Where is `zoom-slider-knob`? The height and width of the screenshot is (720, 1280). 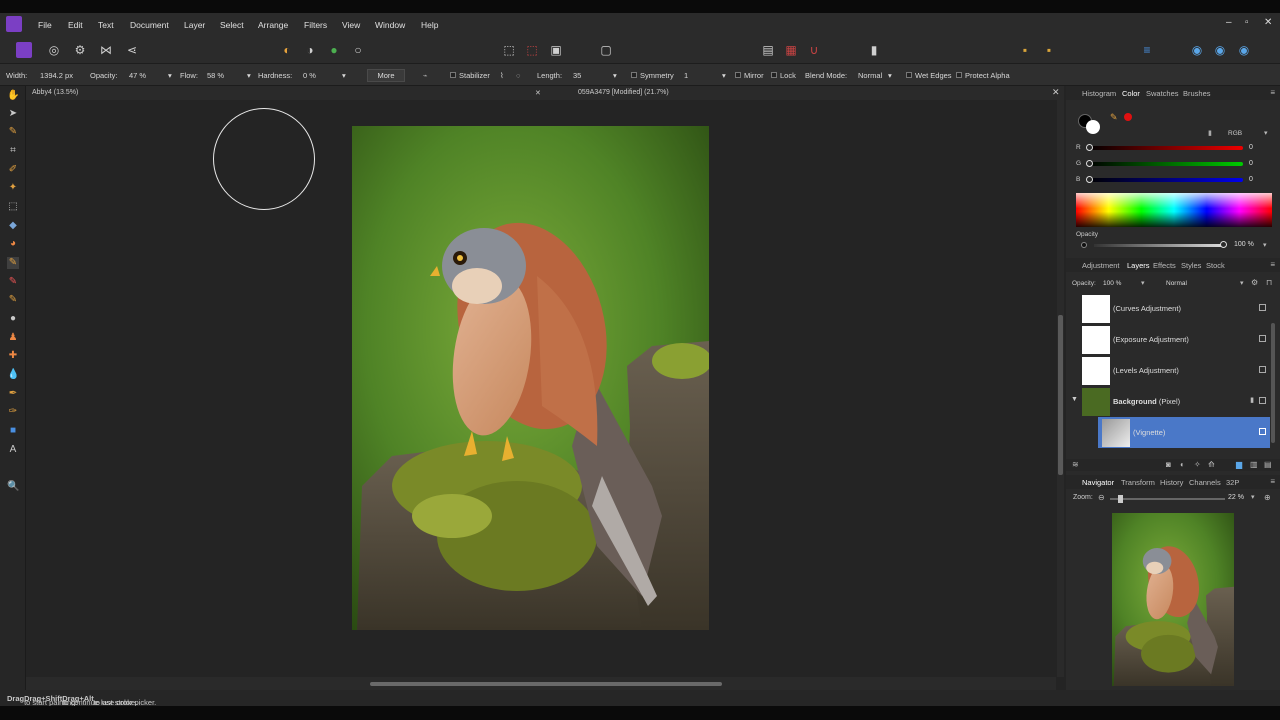 zoom-slider-knob is located at coordinates (1120, 499).